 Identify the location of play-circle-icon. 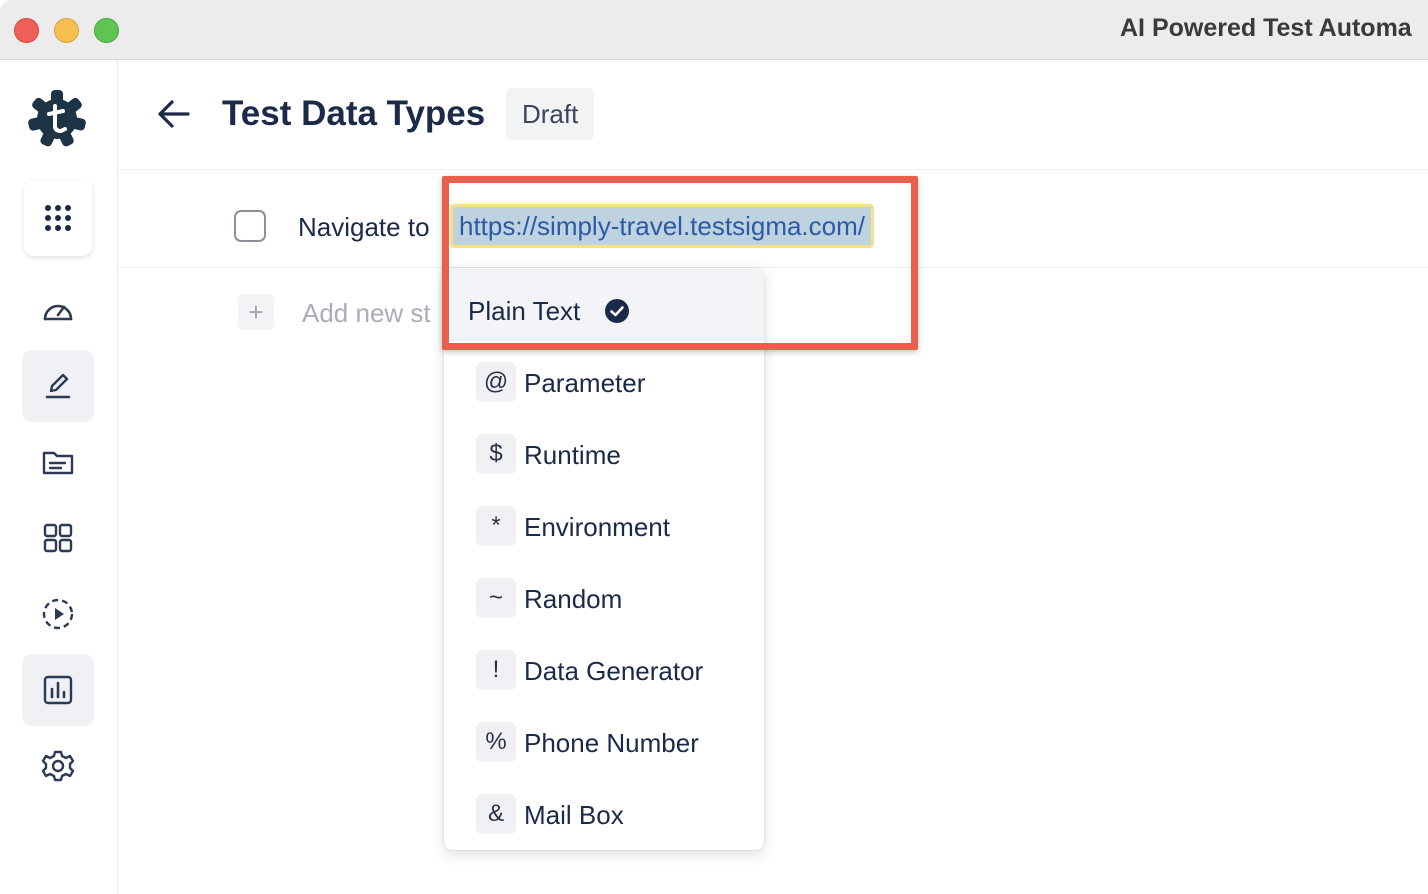
(58, 614).